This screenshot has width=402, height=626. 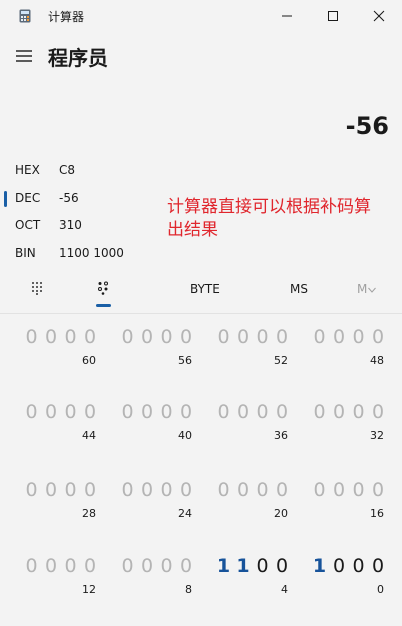 What do you see at coordinates (5, 199) in the screenshot?
I see `selection-indicator` at bounding box center [5, 199].